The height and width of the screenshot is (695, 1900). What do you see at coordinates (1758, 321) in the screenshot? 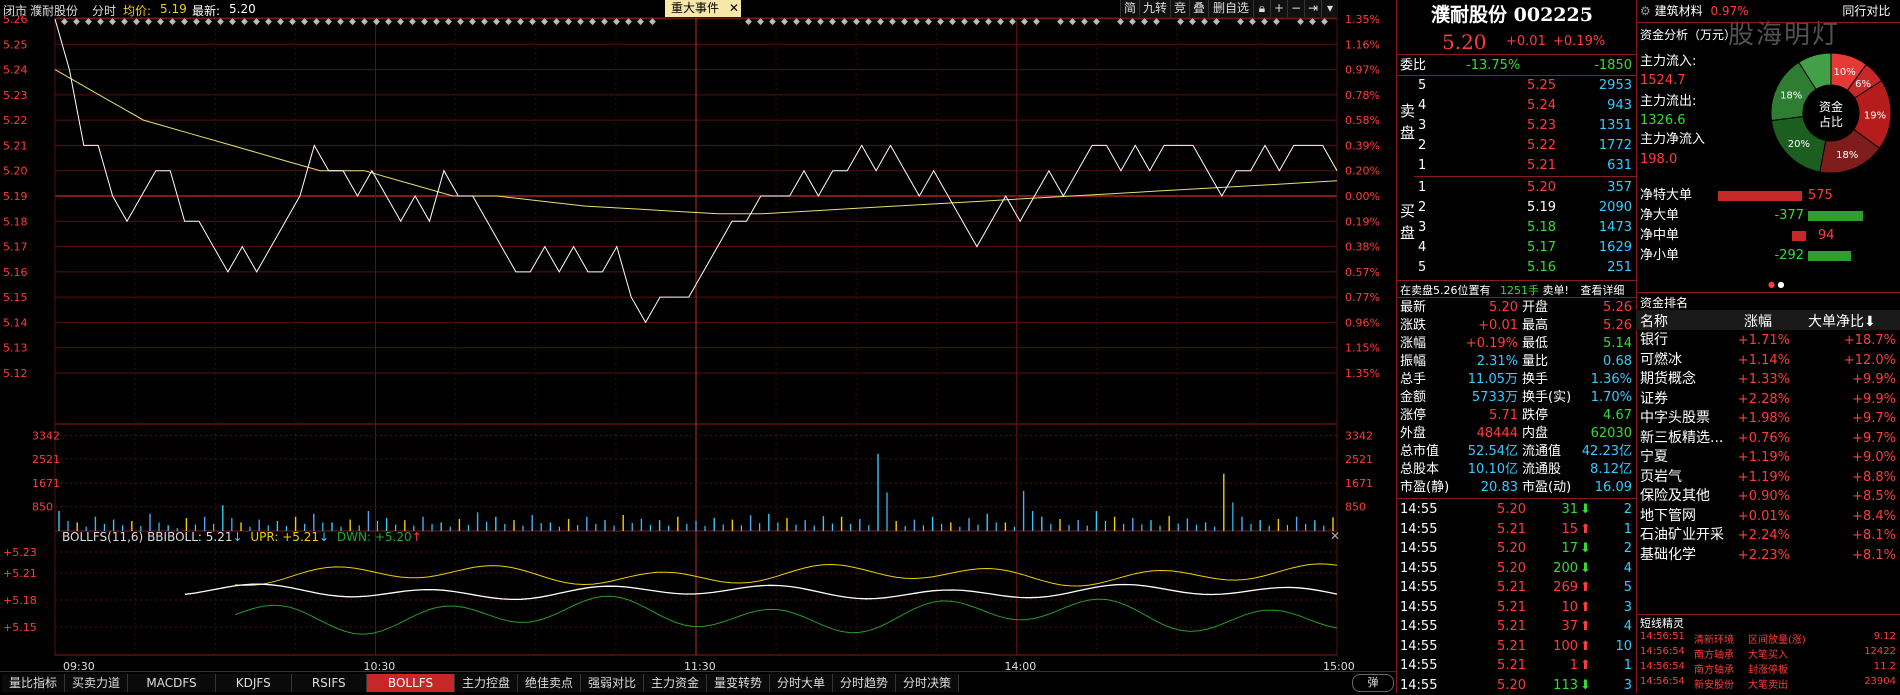
I see `ranking-col-pct: 涨幅` at bounding box center [1758, 321].